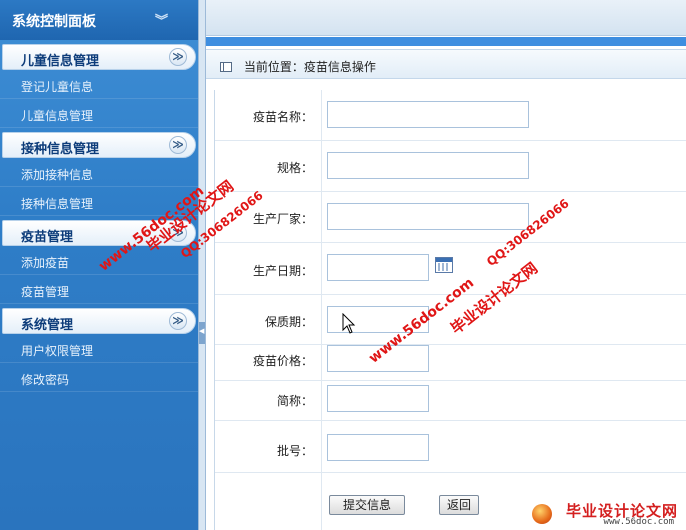 The height and width of the screenshot is (530, 686). Describe the element at coordinates (378, 398) in the screenshot. I see `abbreviation-input` at that location.